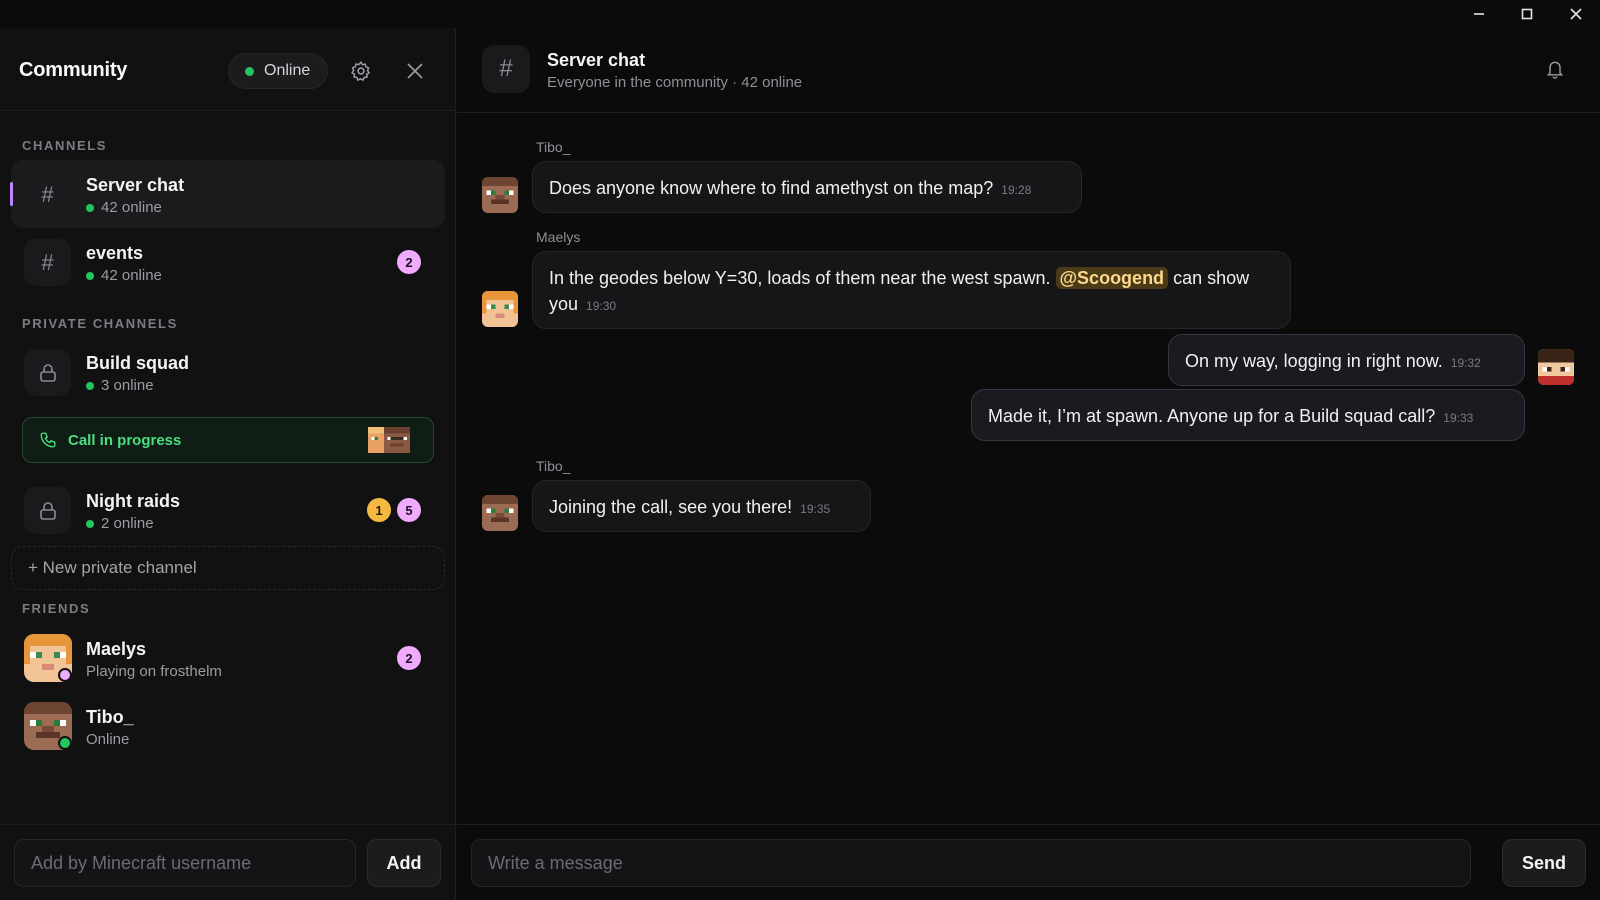 The height and width of the screenshot is (900, 1600). What do you see at coordinates (185, 863) in the screenshot?
I see `add-friend-input` at bounding box center [185, 863].